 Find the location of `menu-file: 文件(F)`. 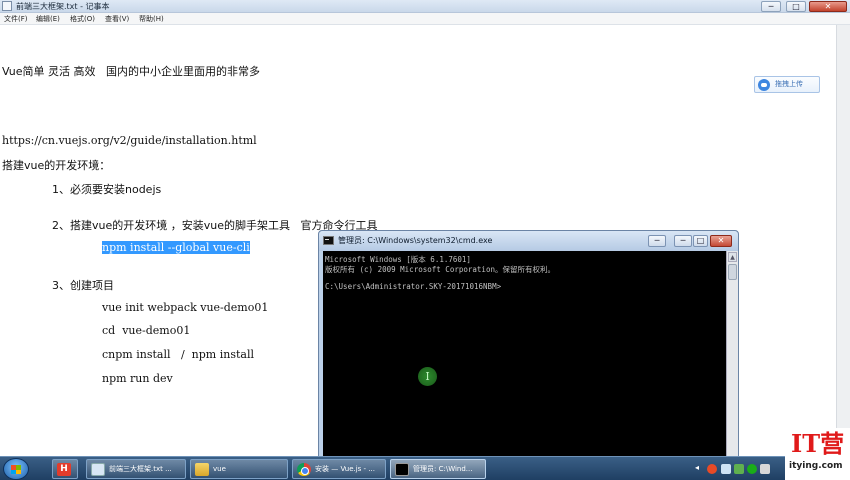

menu-file: 文件(F) is located at coordinates (16, 19).